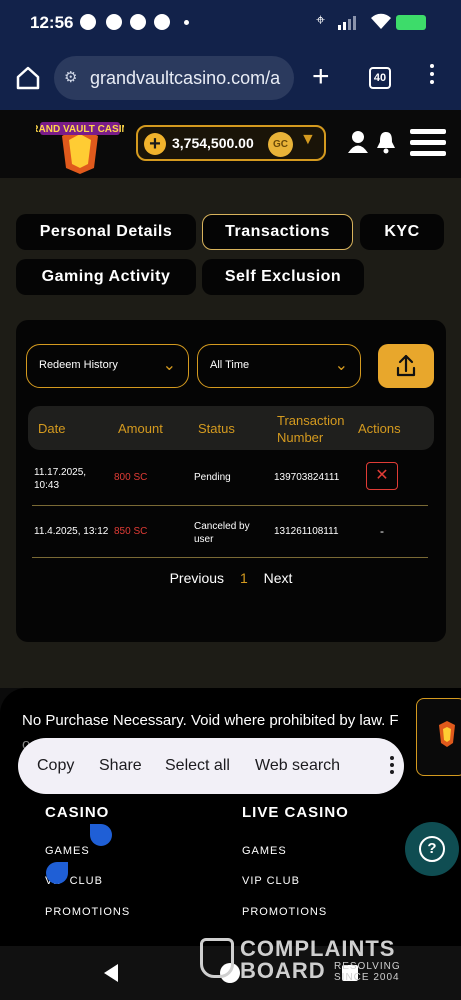  Describe the element at coordinates (382, 531) in the screenshot. I see `row-action-none: -` at that location.